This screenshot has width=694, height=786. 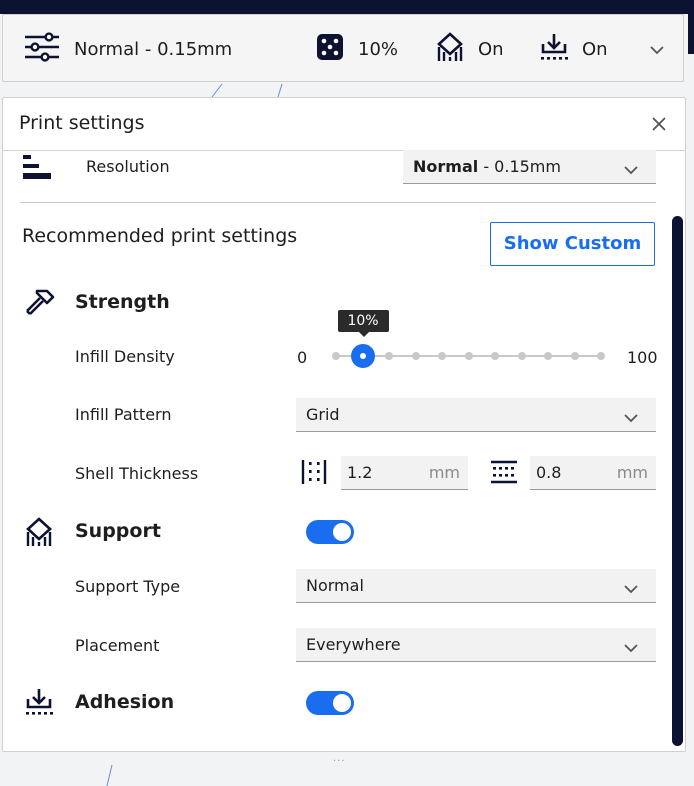 I want to click on wall-thickness-value: 1.2, so click(x=360, y=472).